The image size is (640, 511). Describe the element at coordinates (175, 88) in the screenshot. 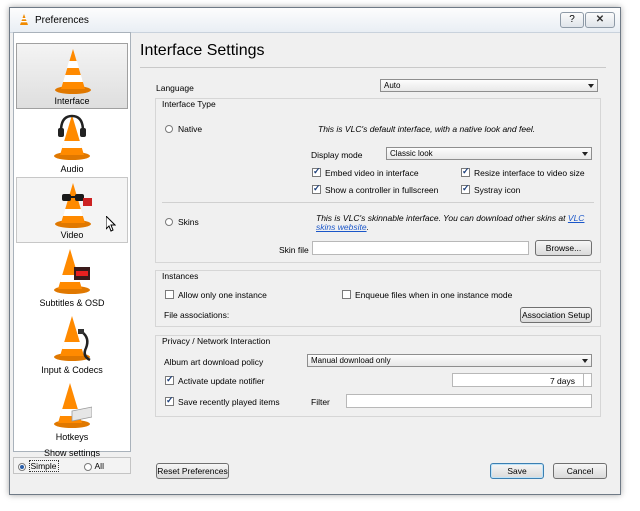

I see `language-label: Language` at that location.